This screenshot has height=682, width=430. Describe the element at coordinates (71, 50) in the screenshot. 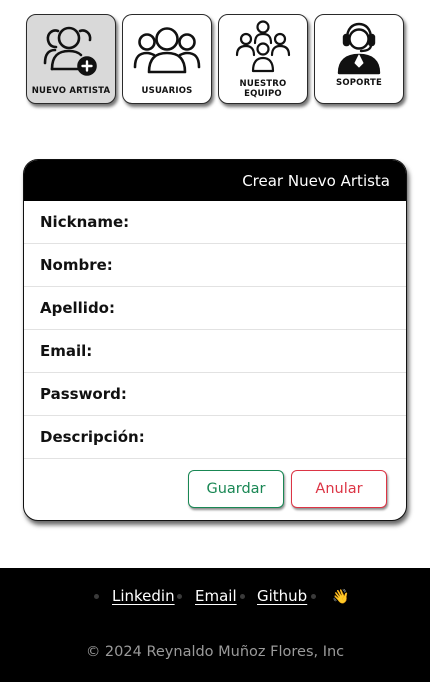

I see `add-user-icon` at that location.